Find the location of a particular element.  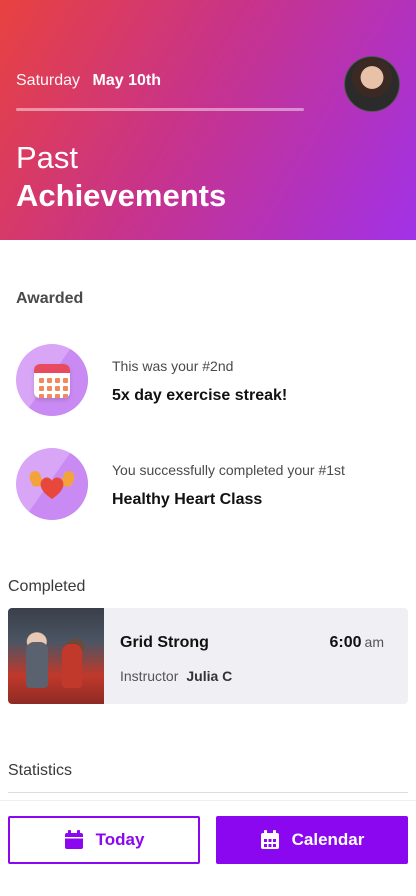

calendar-button: Calendar is located at coordinates (312, 840).